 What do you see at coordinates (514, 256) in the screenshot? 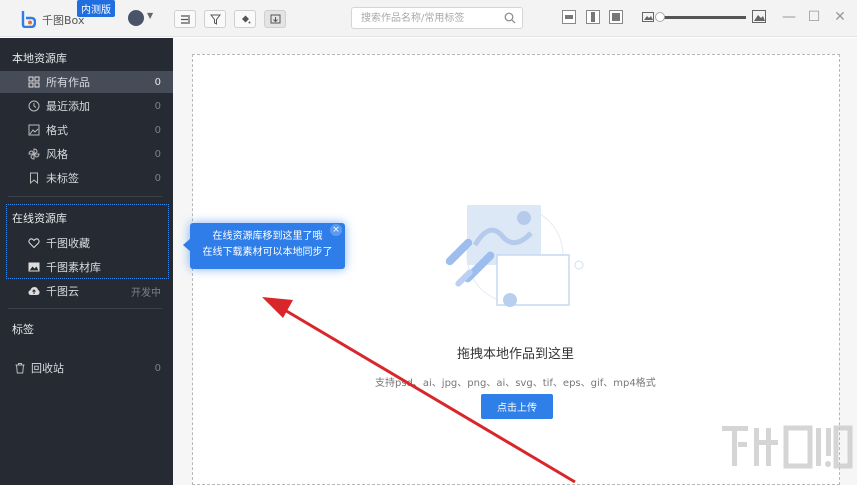
I see `upload-illustration-icon` at bounding box center [514, 256].